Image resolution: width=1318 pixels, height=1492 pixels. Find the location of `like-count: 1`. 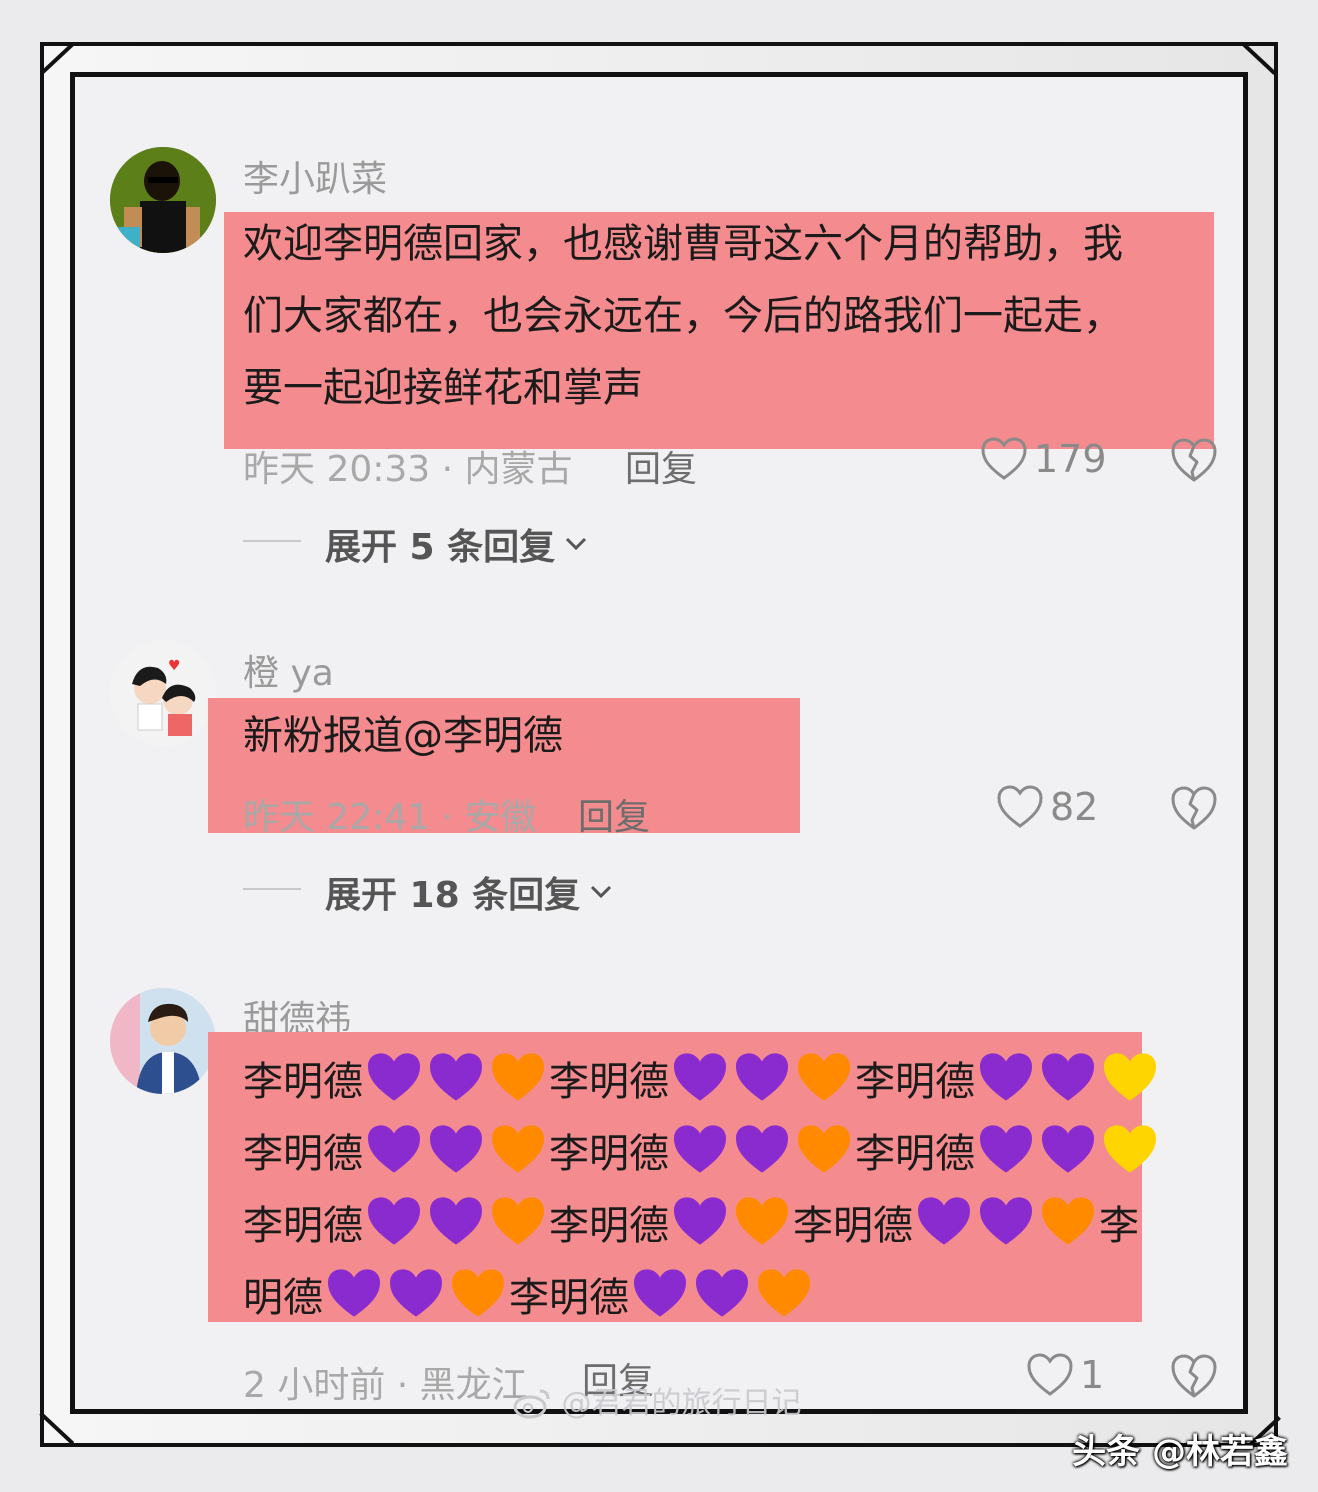

like-count: 1 is located at coordinates (1092, 1375).